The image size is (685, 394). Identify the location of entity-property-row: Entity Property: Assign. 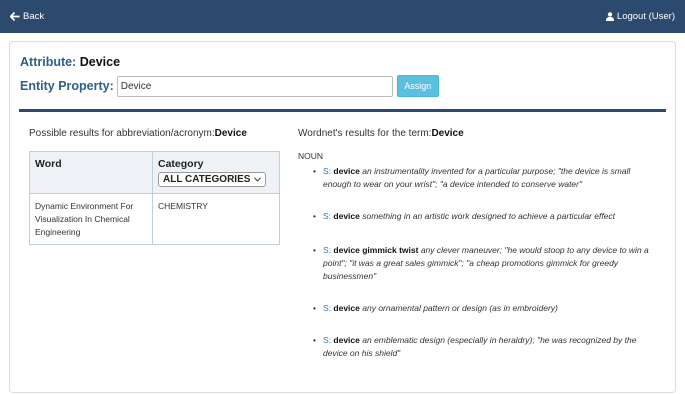
(229, 86).